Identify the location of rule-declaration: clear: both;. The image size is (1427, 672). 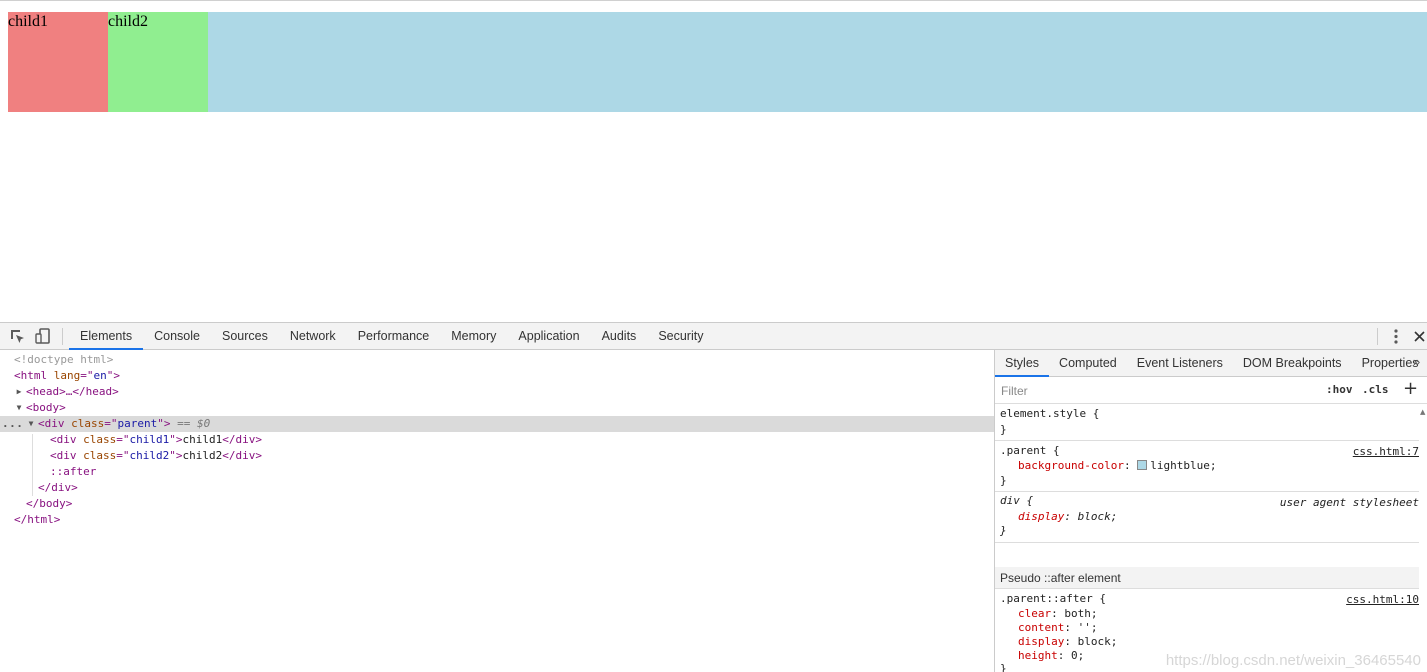
(1058, 614).